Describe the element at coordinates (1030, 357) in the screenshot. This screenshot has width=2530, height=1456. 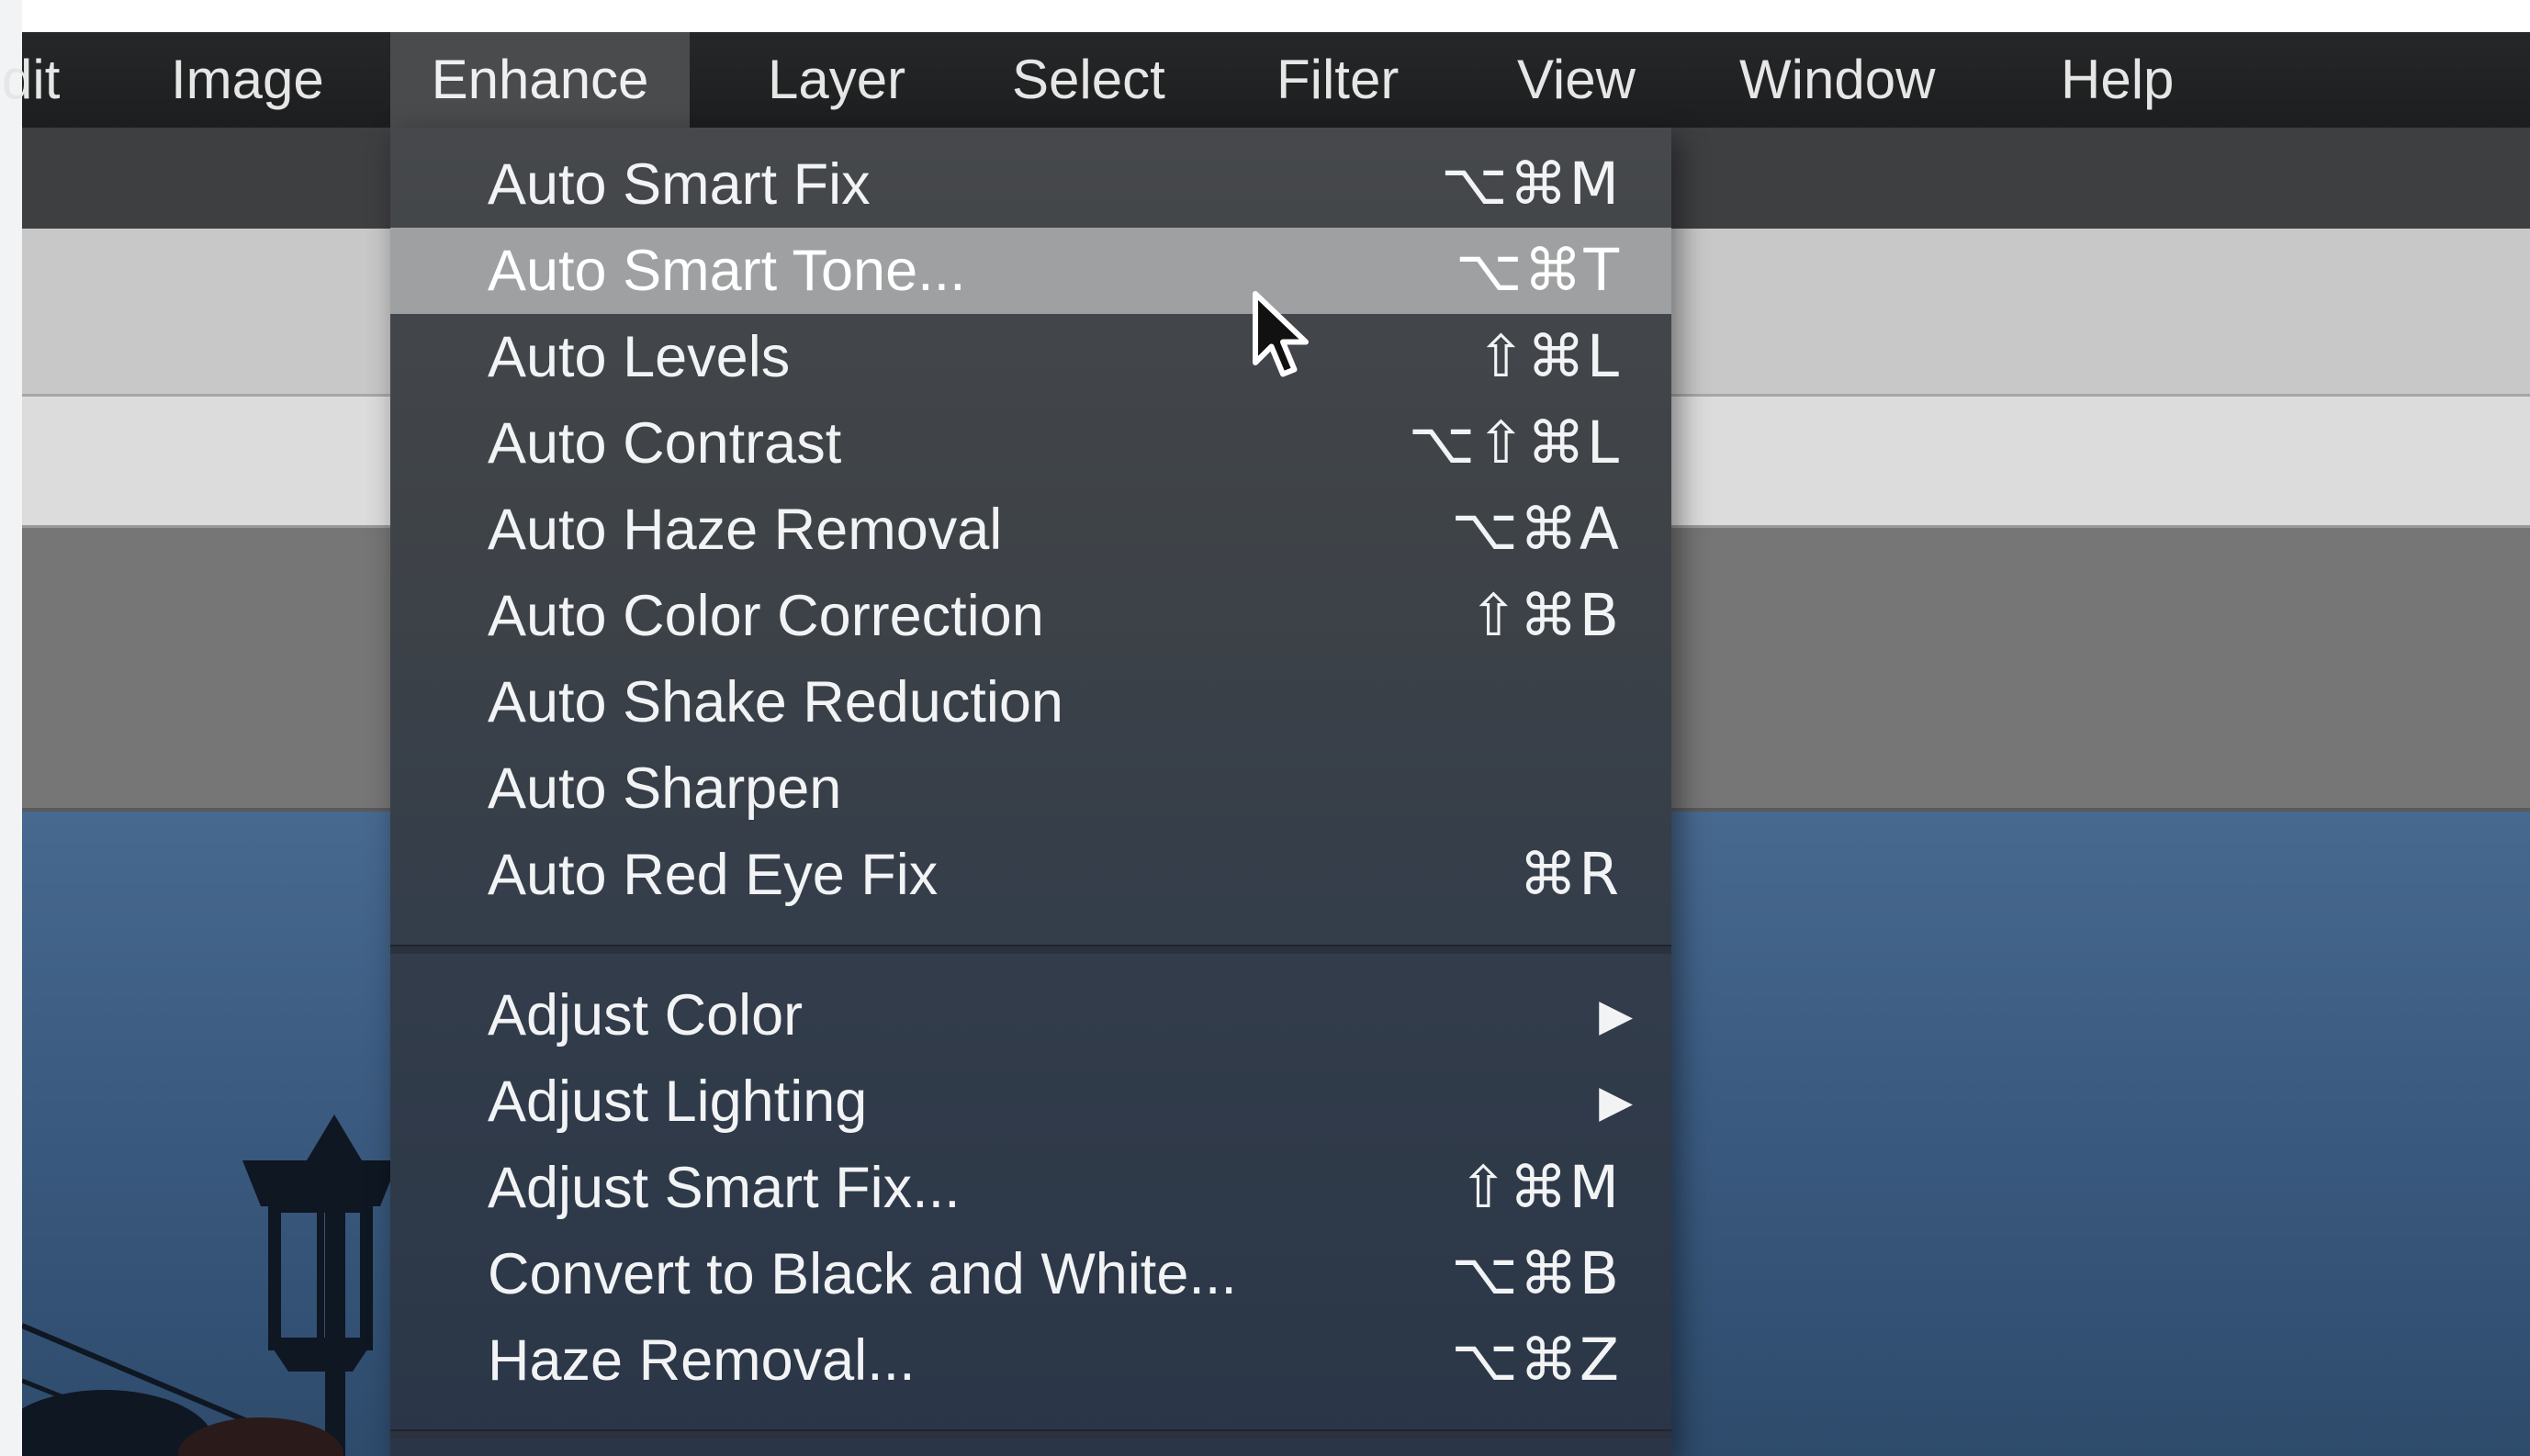
I see `menu-item-auto-levels: Auto Levels ⇧⌘L` at that location.